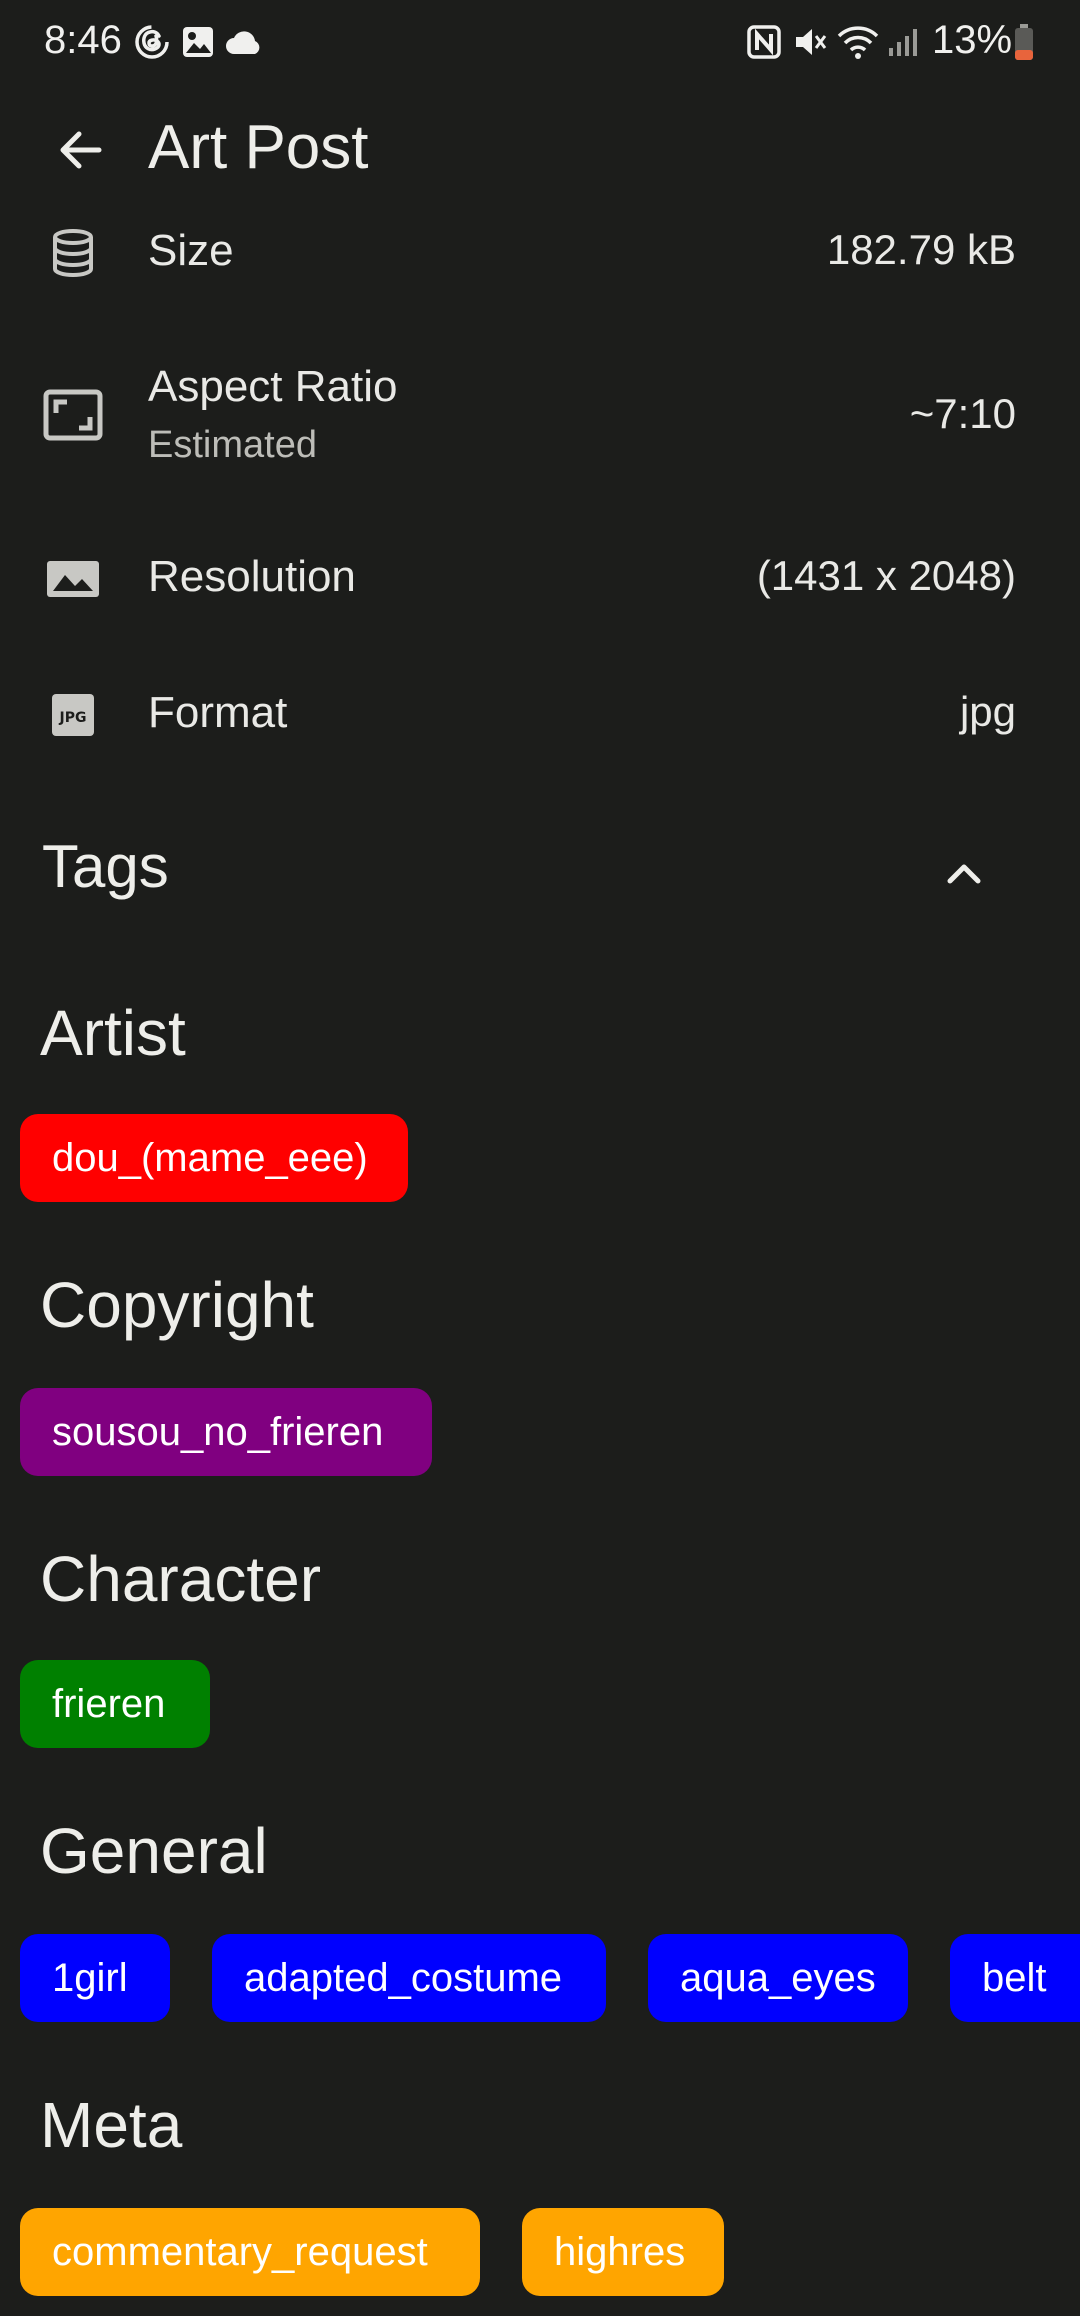 The width and height of the screenshot is (1080, 2316). What do you see at coordinates (250, 2252) in the screenshot?
I see `tag-chip-meta: commentary_request` at bounding box center [250, 2252].